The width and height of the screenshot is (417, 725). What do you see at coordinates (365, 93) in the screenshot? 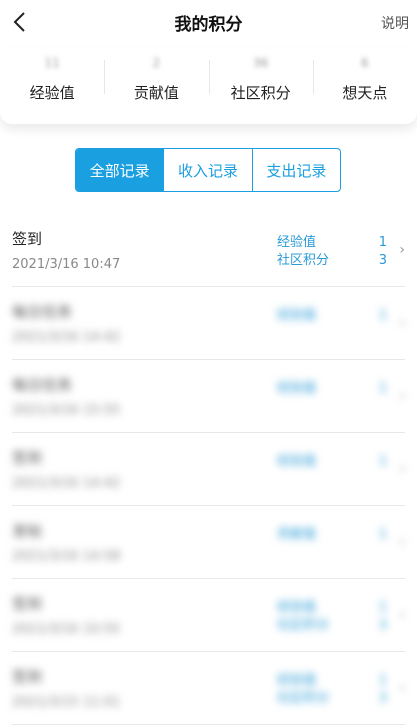
I see `stat-label: 想天点` at bounding box center [365, 93].